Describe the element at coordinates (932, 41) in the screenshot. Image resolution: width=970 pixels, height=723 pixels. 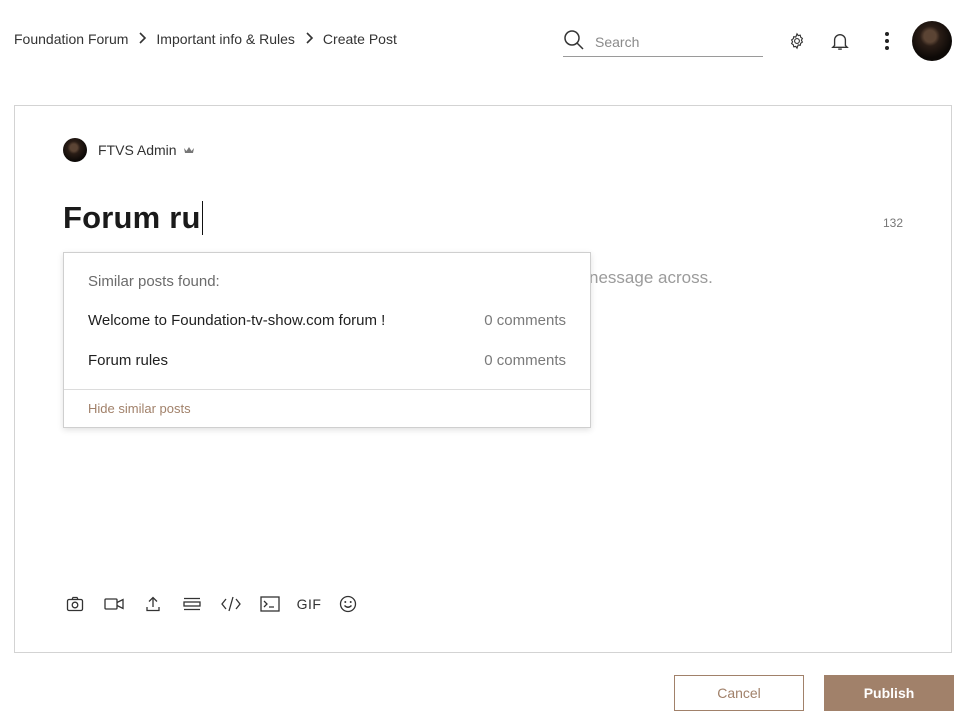
I see `avatar` at that location.